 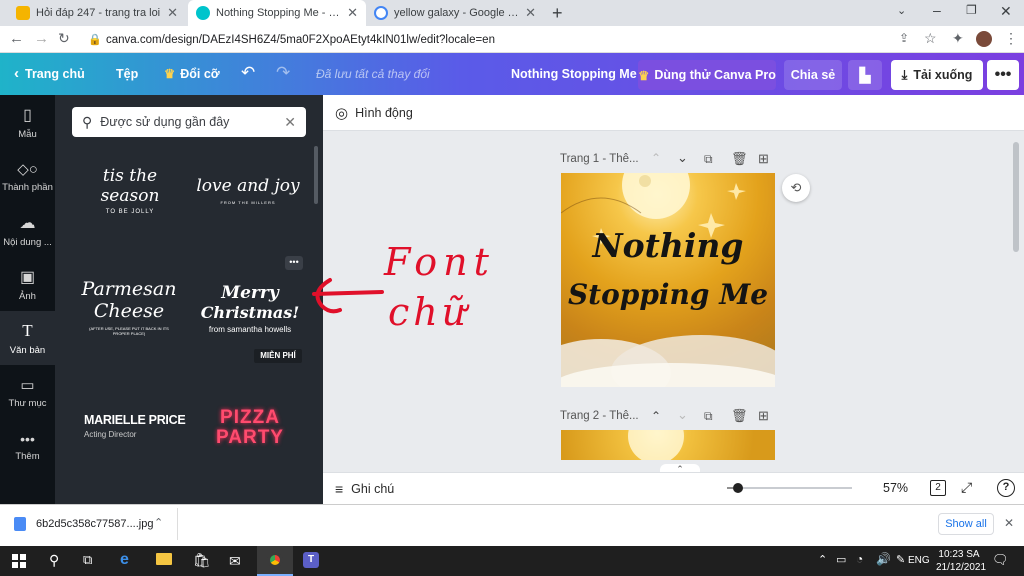 What do you see at coordinates (27, 403) in the screenshot?
I see `rail-item-label: Thư mục` at bounding box center [27, 403].